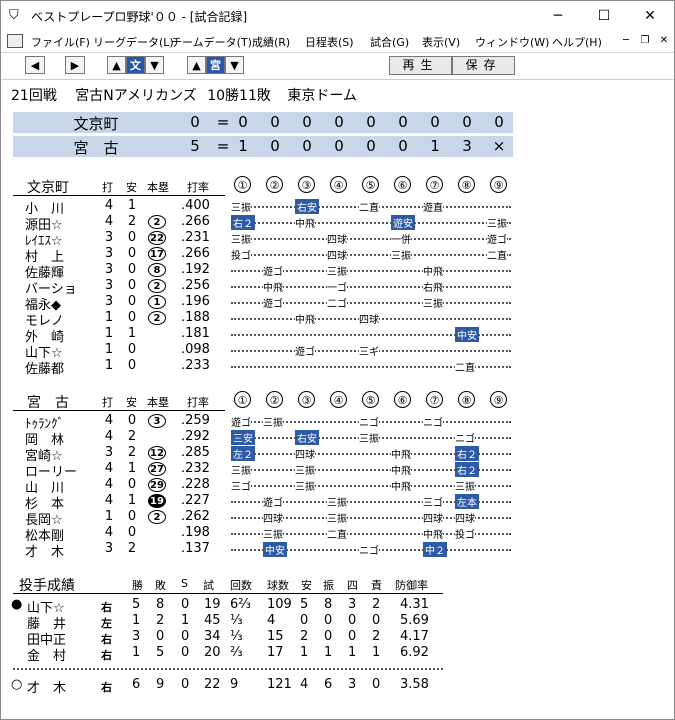  I want to click on menu-league-data: リーグデータ(L), so click(133, 42).